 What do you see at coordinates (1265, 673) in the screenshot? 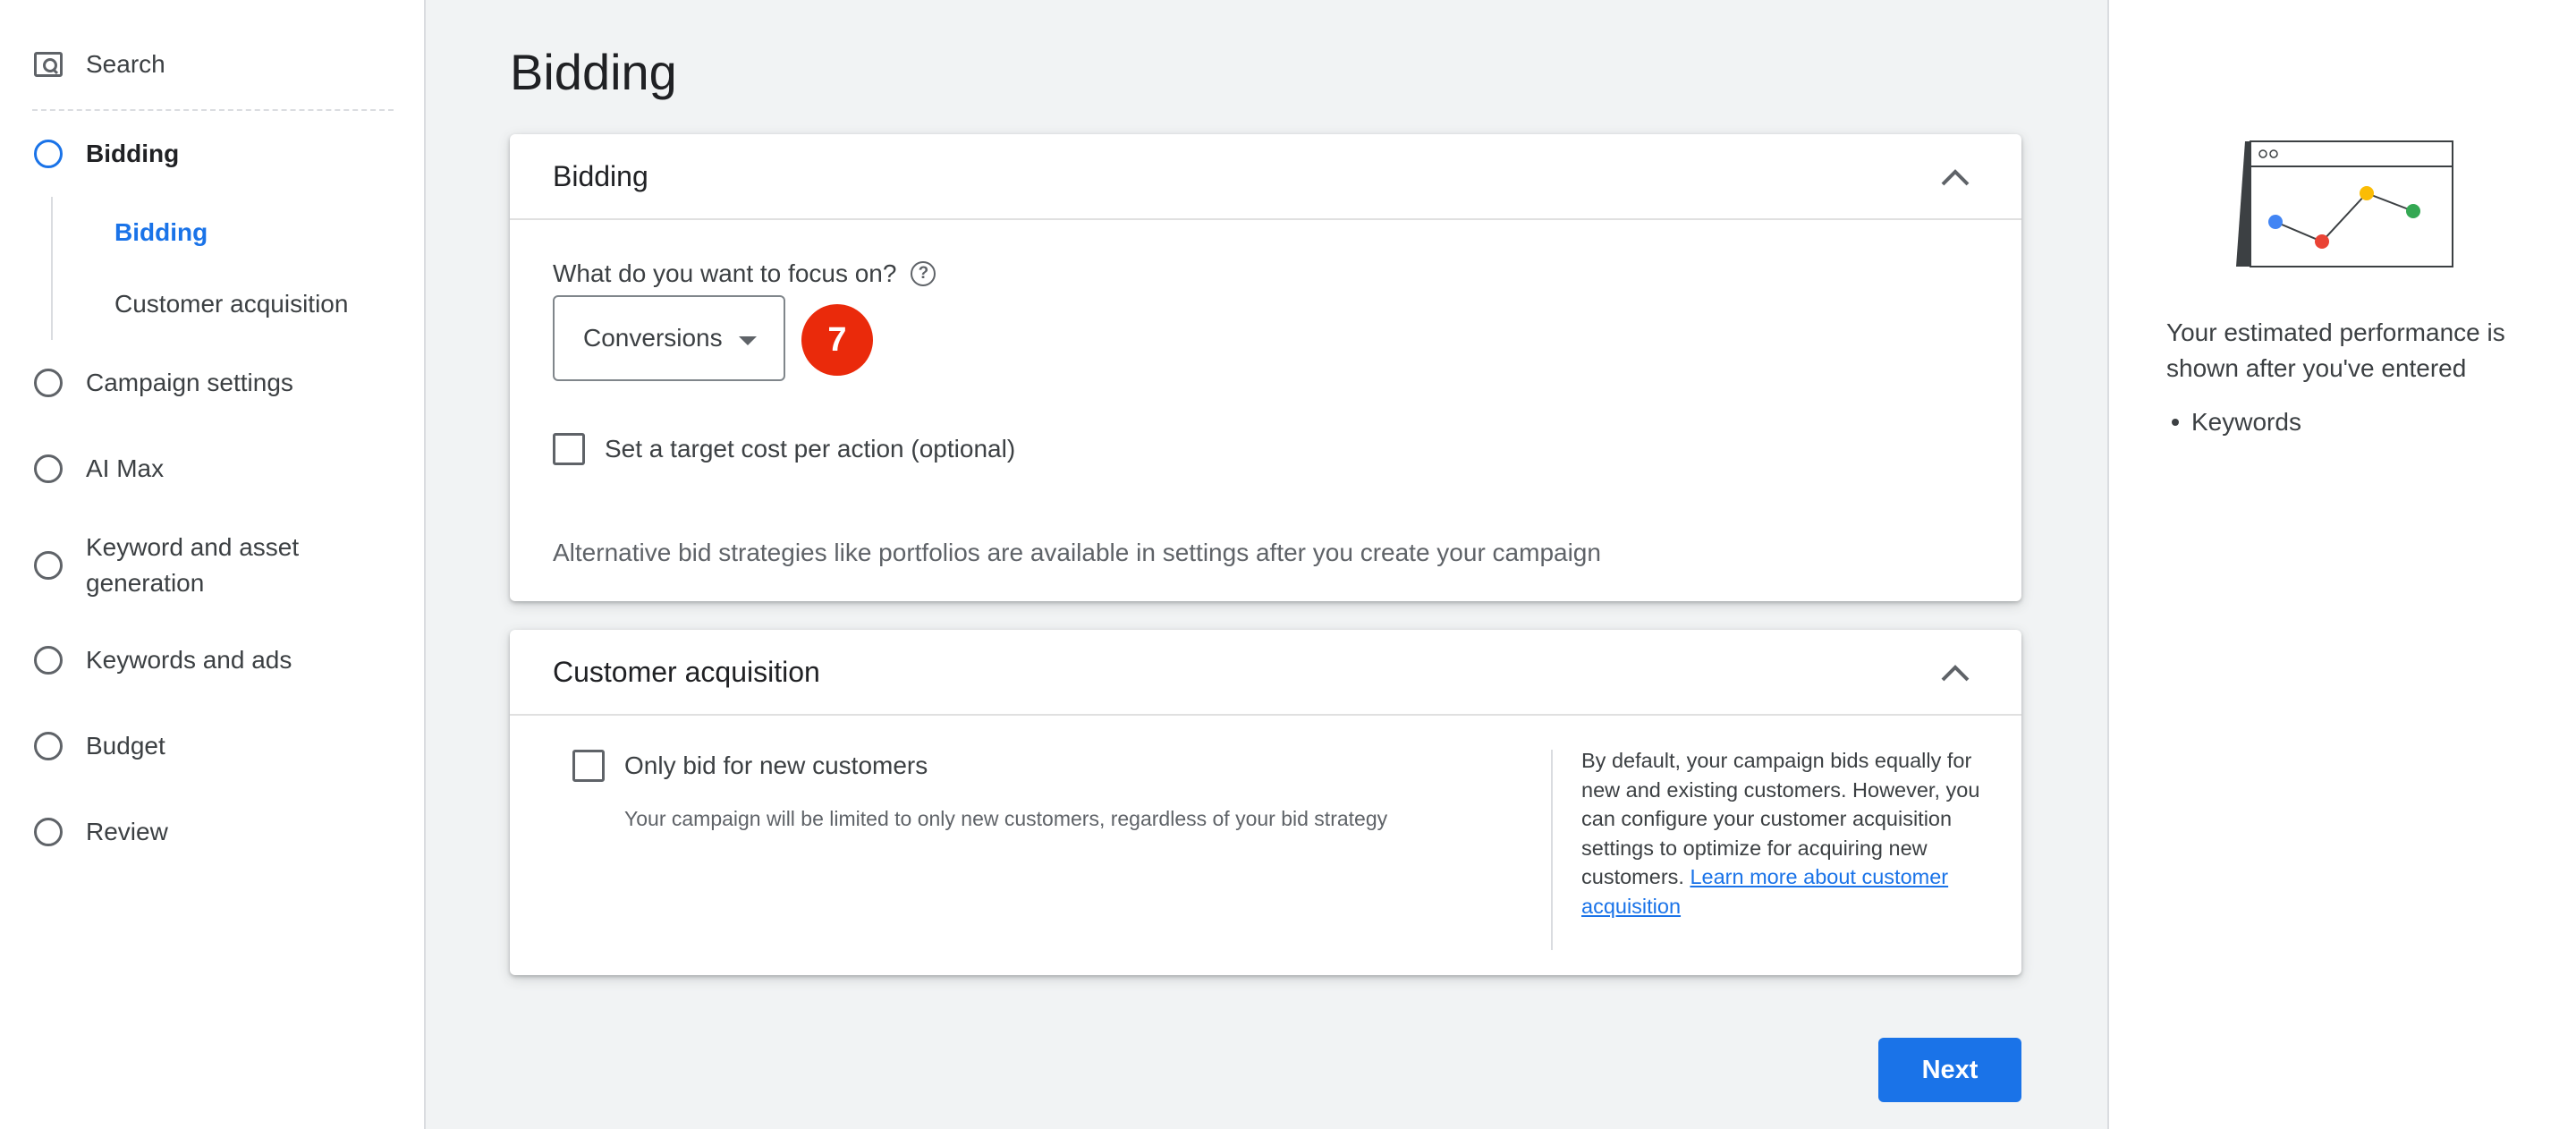
I see `customer-card-header: Customer acquisition` at bounding box center [1265, 673].